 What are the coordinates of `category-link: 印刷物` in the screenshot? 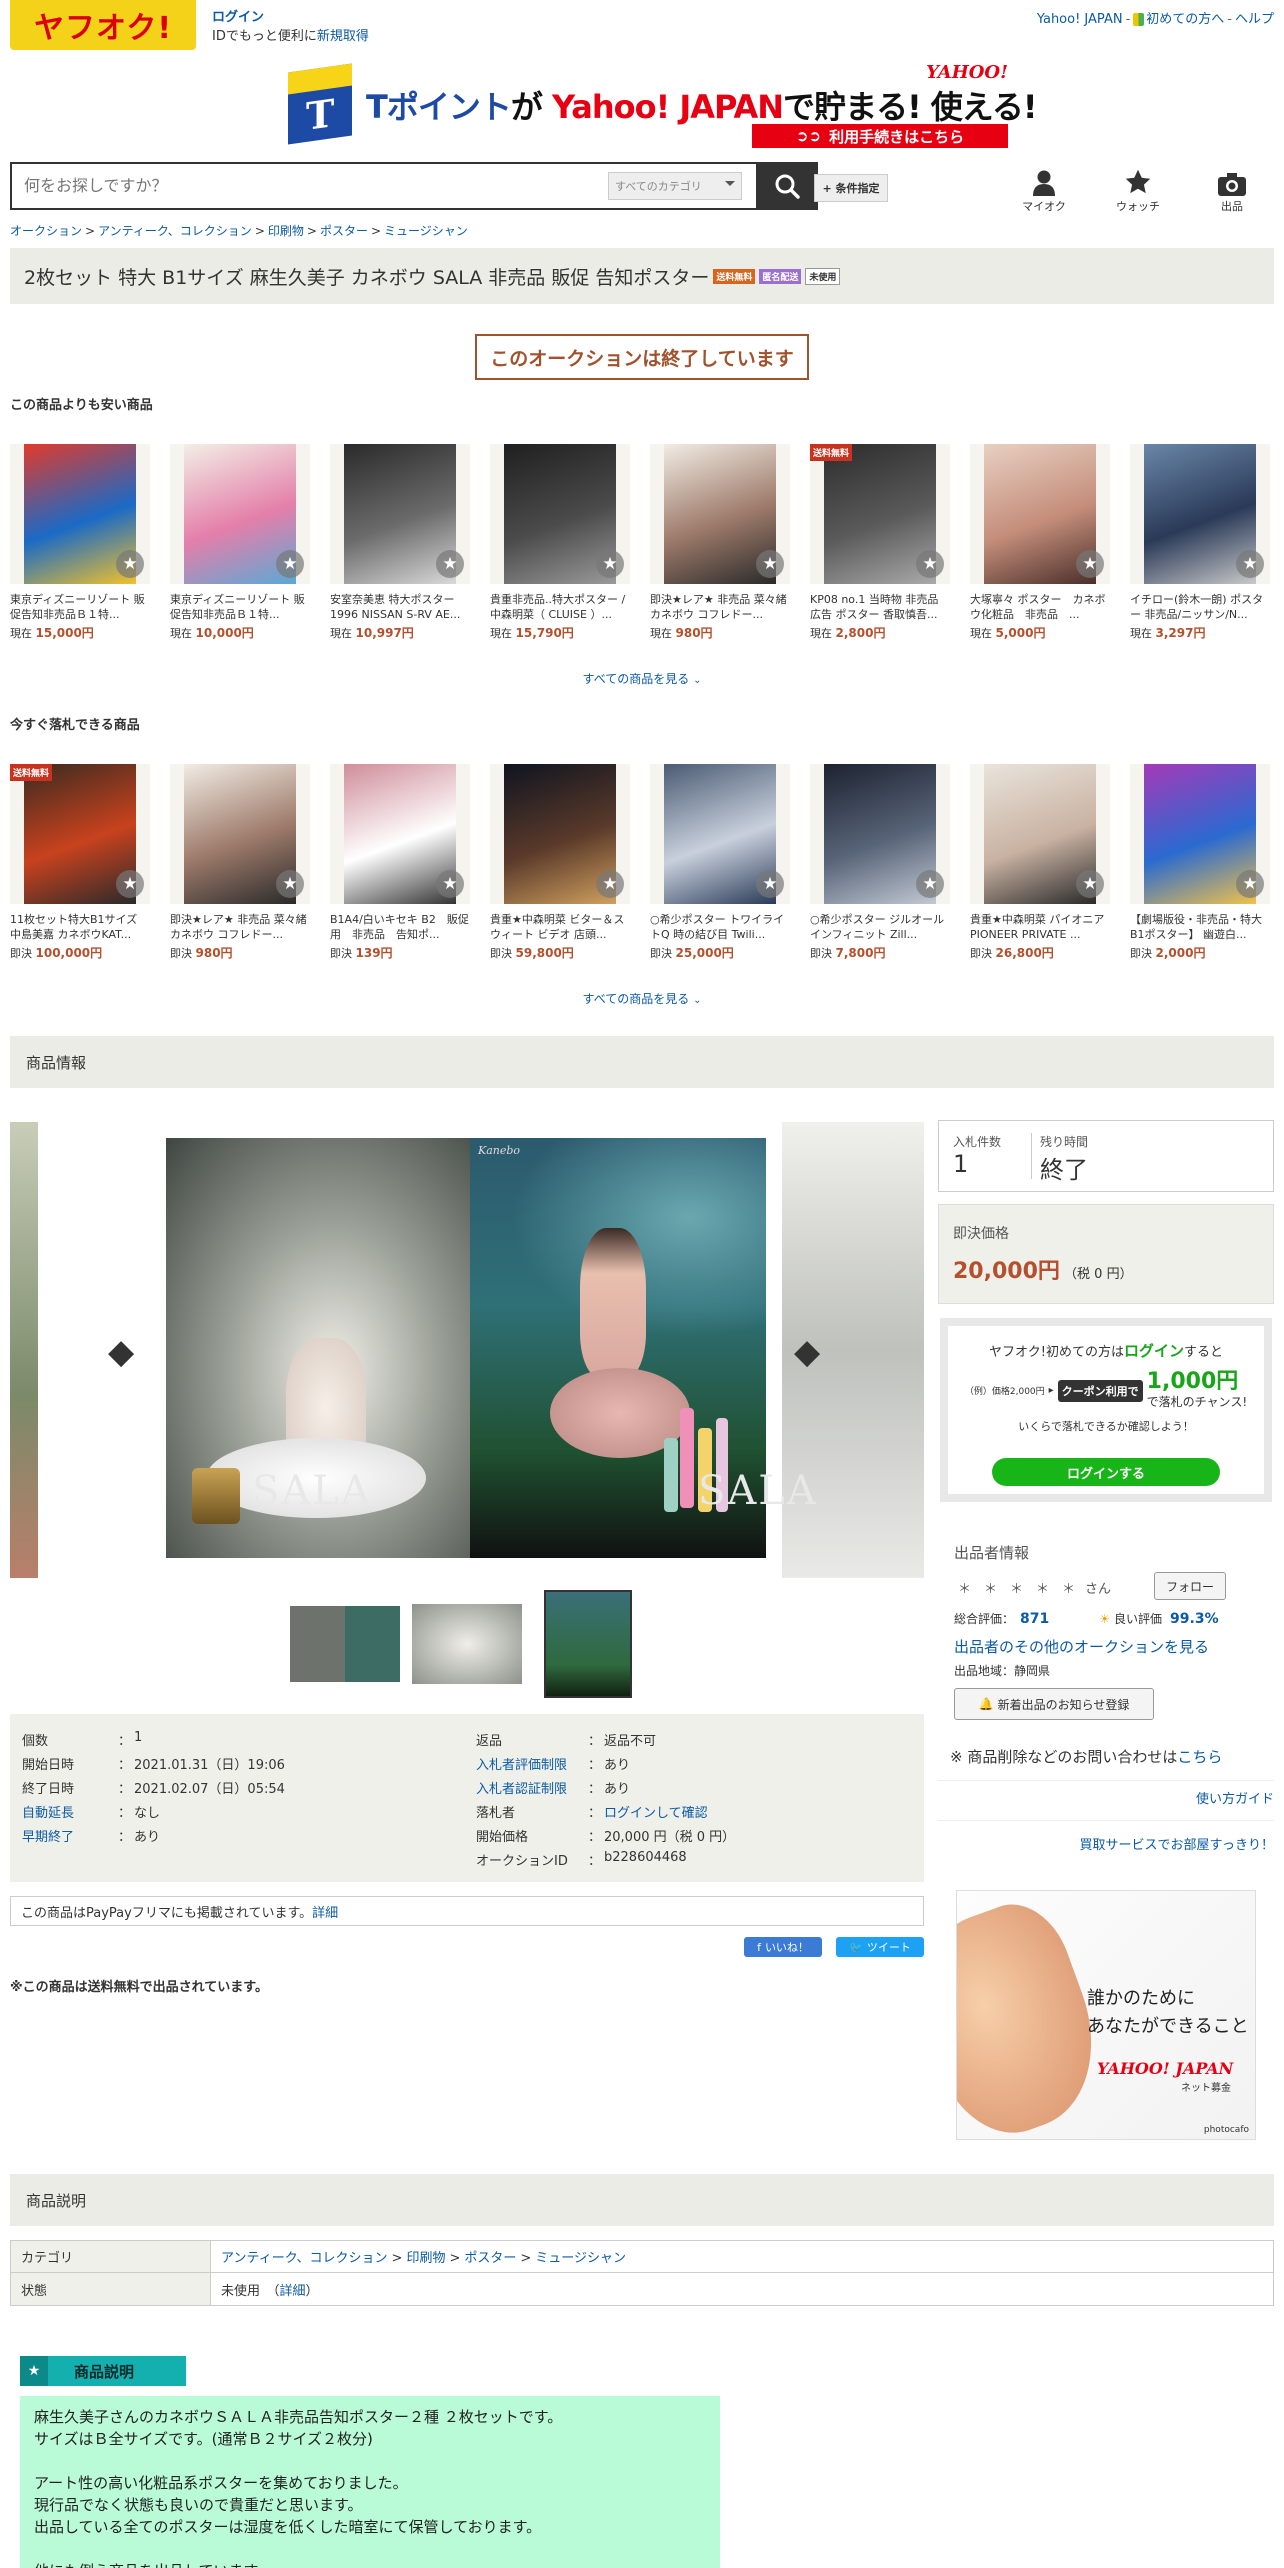 It's located at (425, 2258).